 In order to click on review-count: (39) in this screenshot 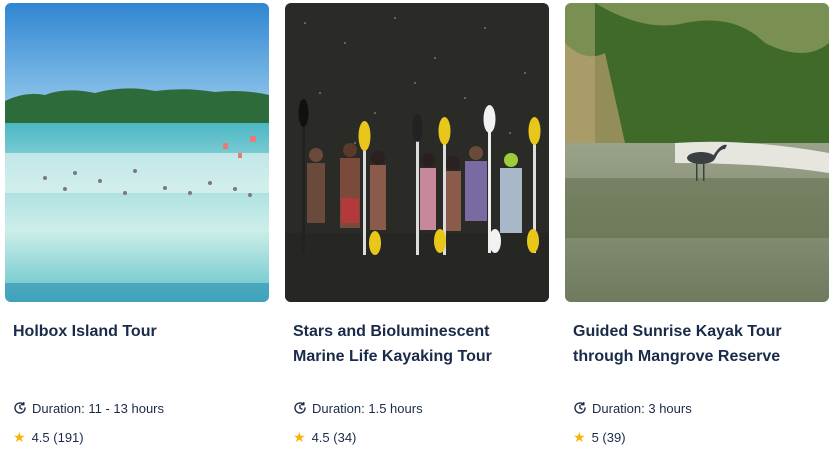, I will do `click(614, 437)`.